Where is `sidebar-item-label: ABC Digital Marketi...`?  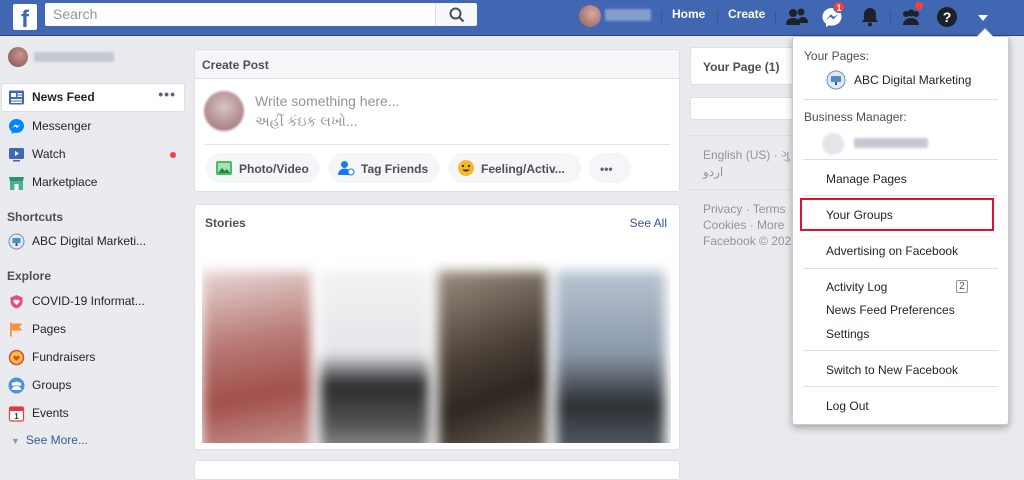 sidebar-item-label: ABC Digital Marketi... is located at coordinates (89, 241).